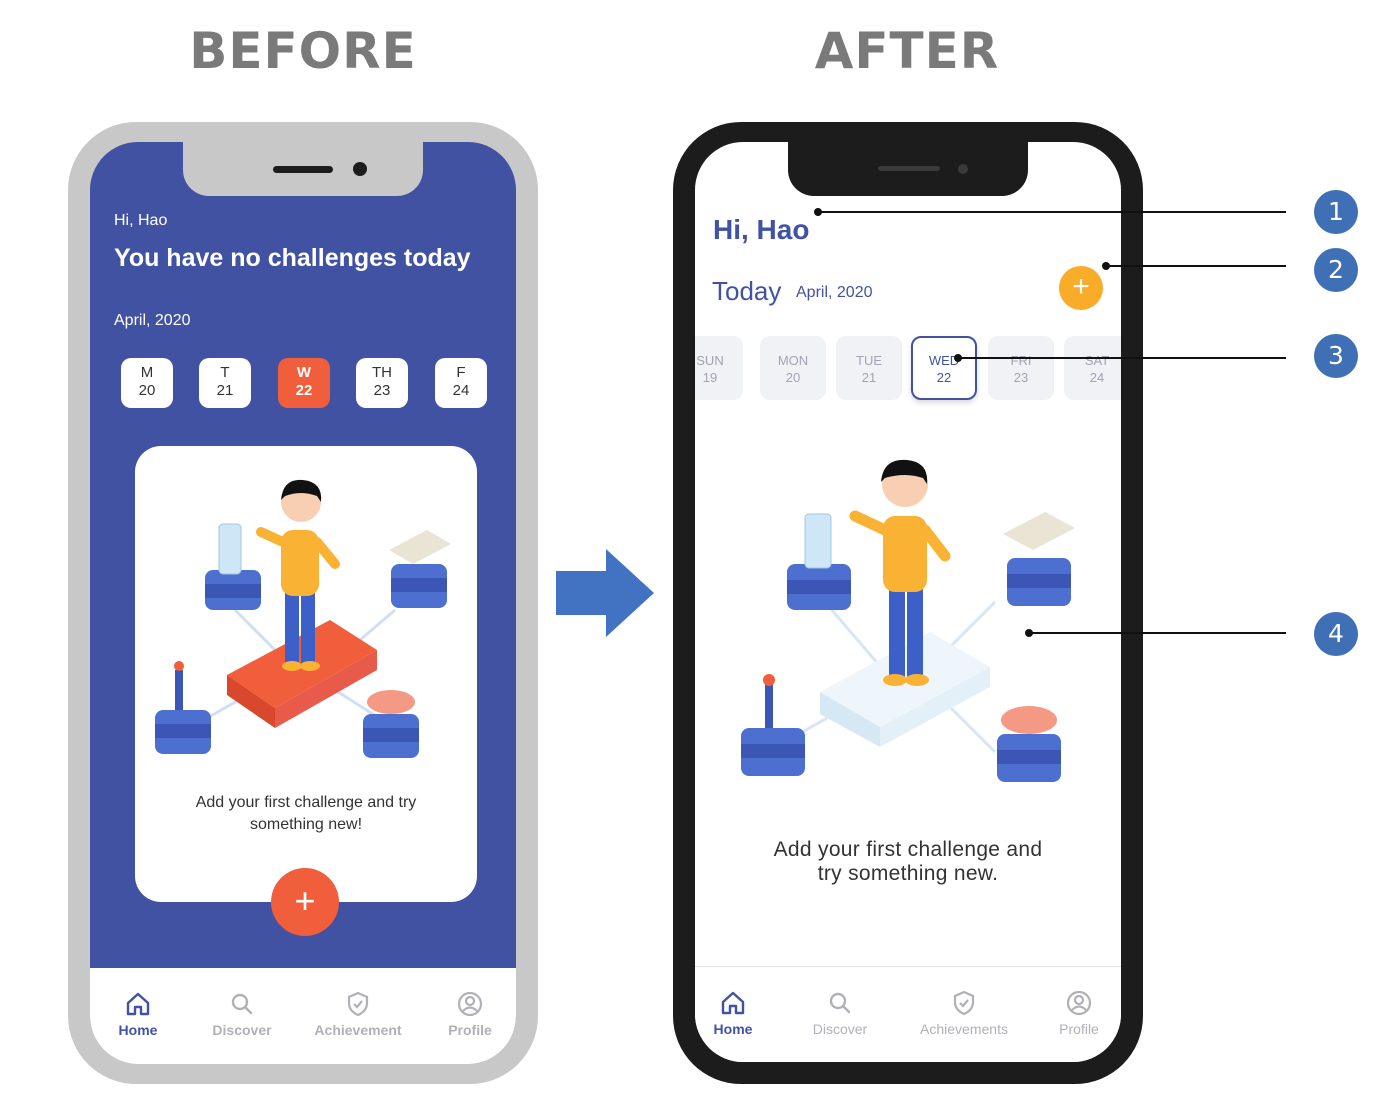 The width and height of the screenshot is (1396, 1108). What do you see at coordinates (461, 372) in the screenshot?
I see `day-abbr: F` at bounding box center [461, 372].